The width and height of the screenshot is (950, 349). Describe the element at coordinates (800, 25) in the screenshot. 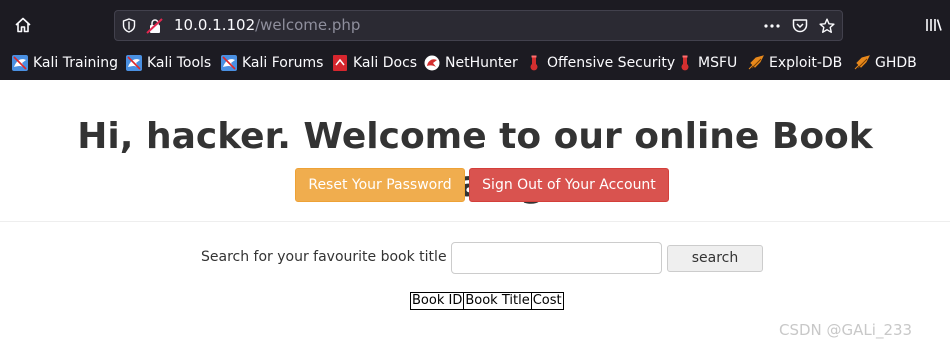

I see `pocket-icon` at that location.